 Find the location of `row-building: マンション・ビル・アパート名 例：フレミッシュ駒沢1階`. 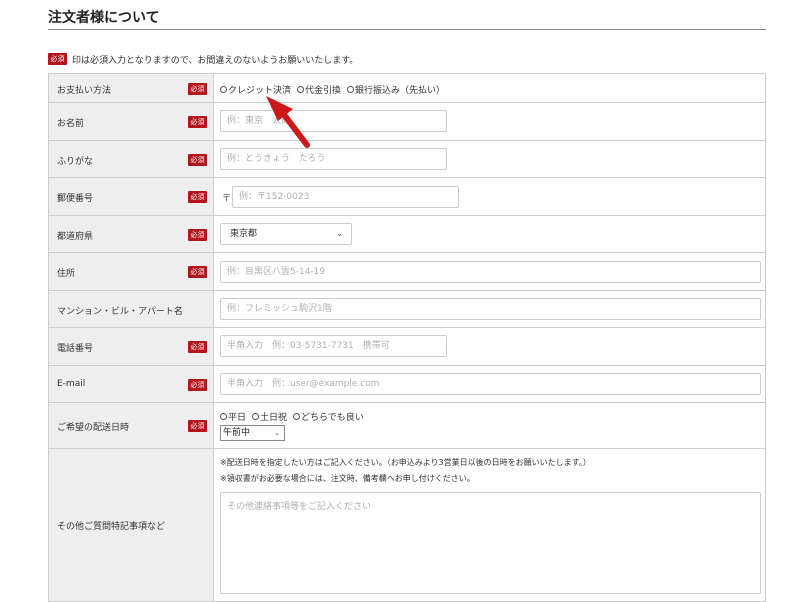

row-building: マンション・ビル・アパート名 例：フレミッシュ駒沢1階 is located at coordinates (407, 309).